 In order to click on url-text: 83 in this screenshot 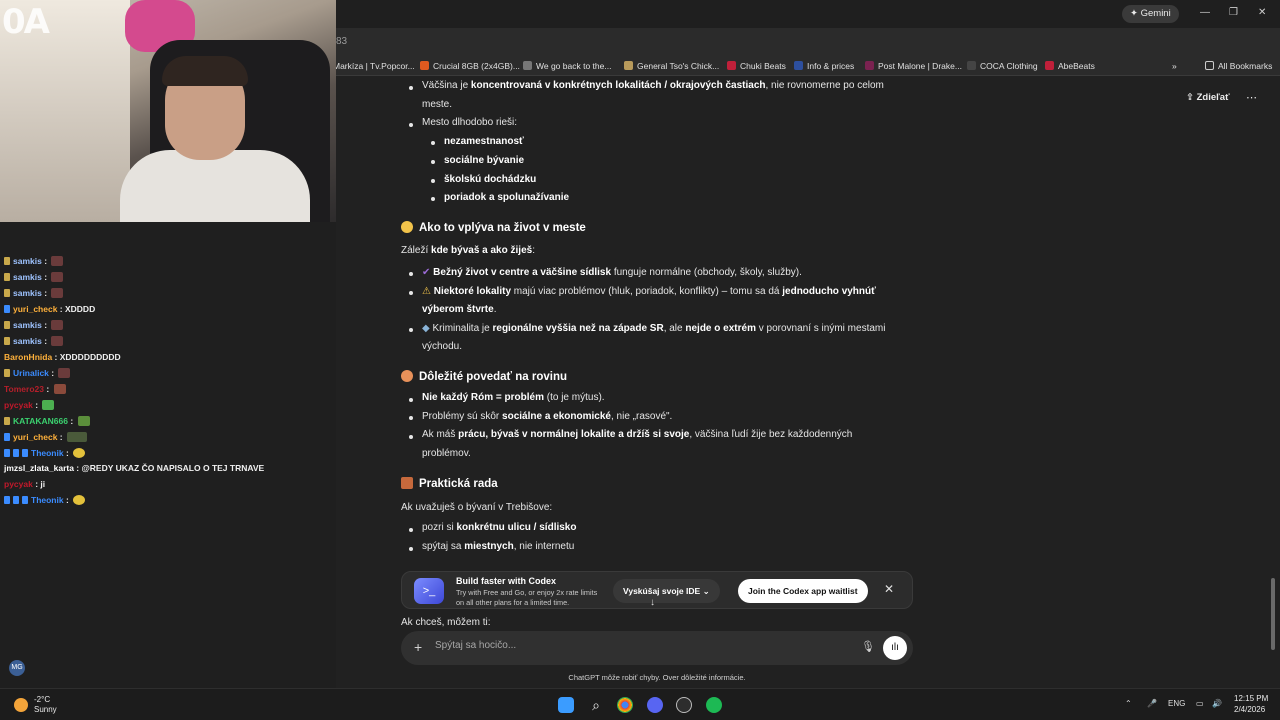, I will do `click(341, 41)`.